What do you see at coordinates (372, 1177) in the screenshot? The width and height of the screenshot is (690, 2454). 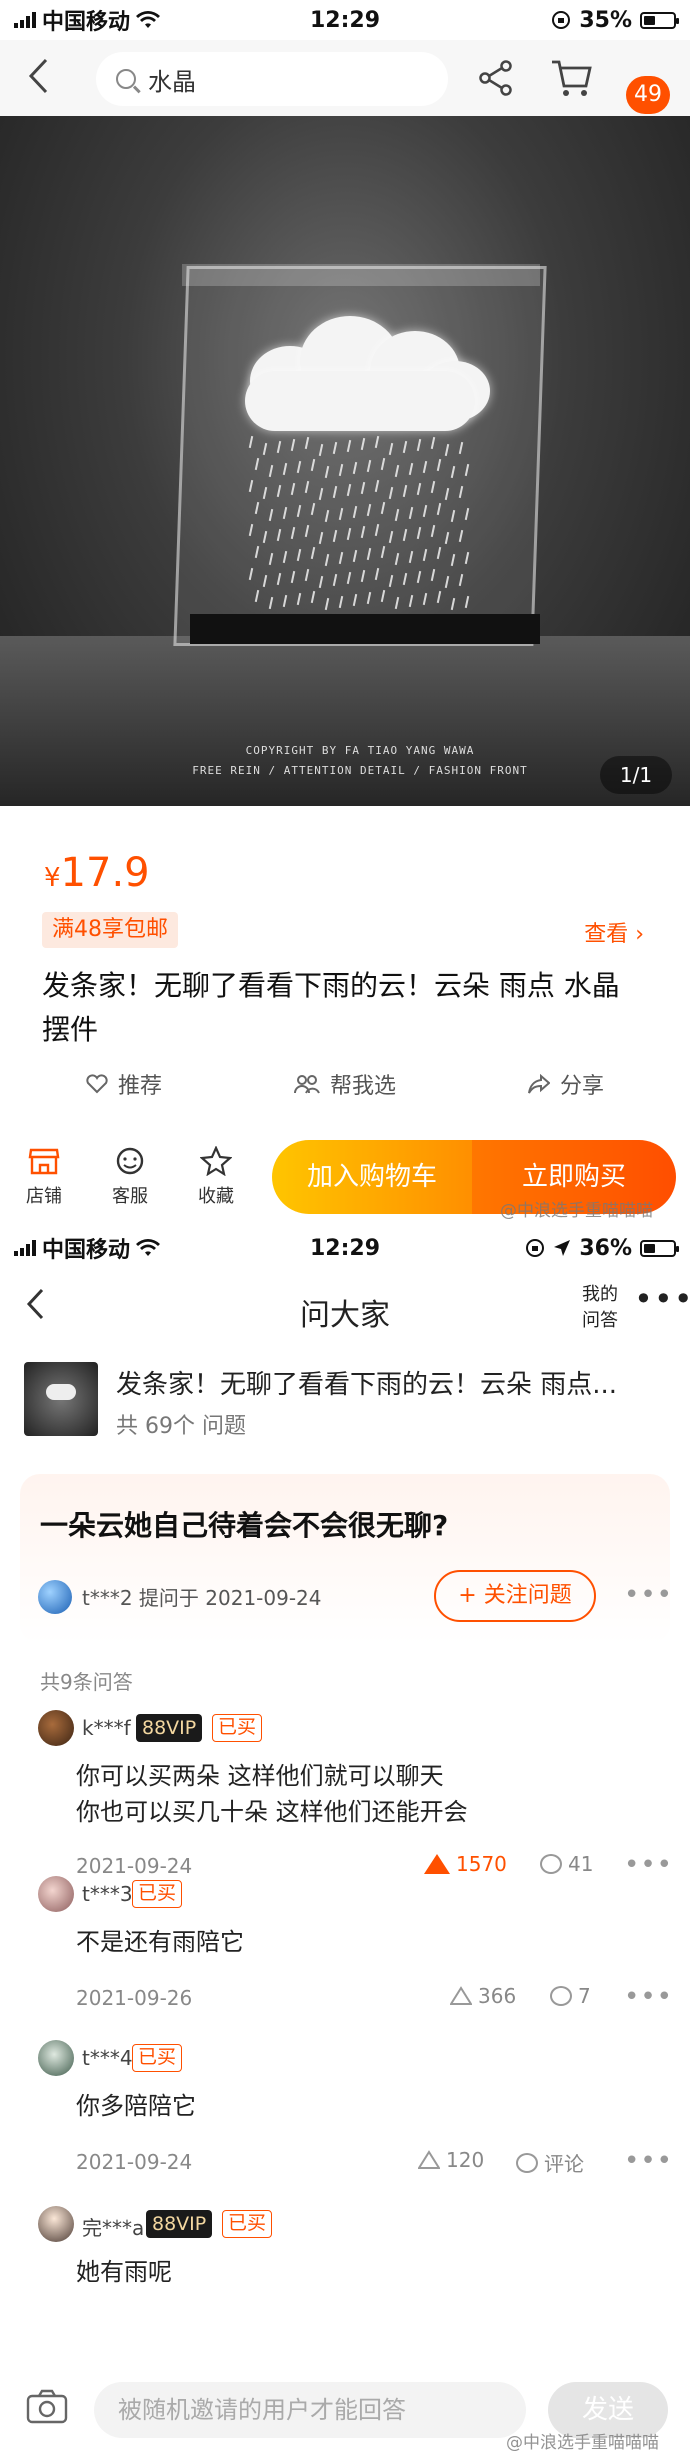 I see `add-to-cart-button: 加入购物车` at bounding box center [372, 1177].